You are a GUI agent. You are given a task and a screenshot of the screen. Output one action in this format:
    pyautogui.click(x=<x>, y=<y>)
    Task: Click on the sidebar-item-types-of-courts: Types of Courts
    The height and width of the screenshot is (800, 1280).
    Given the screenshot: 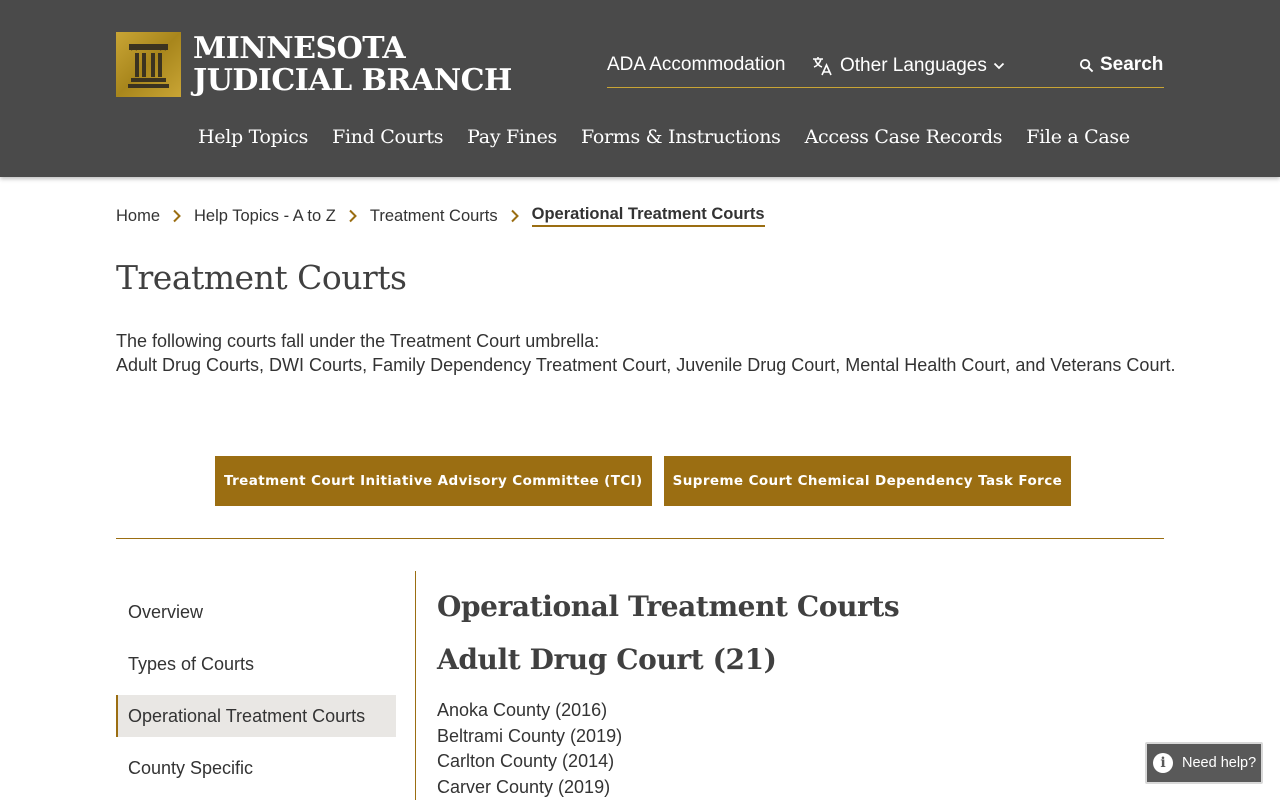 What is the action you would take?
    pyautogui.click(x=256, y=664)
    